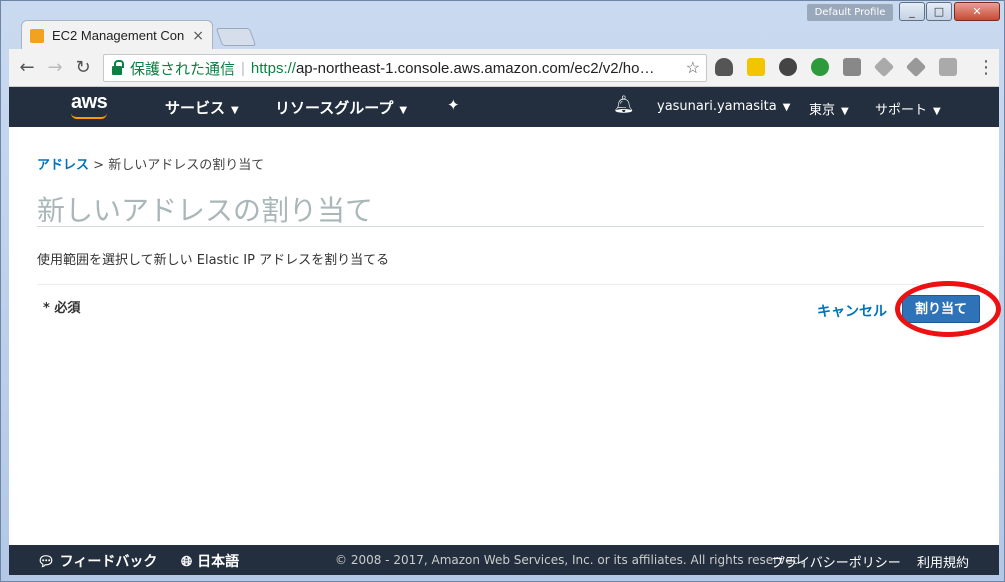  Describe the element at coordinates (852, 311) in the screenshot. I see `cancel-button: キャンセル` at that location.